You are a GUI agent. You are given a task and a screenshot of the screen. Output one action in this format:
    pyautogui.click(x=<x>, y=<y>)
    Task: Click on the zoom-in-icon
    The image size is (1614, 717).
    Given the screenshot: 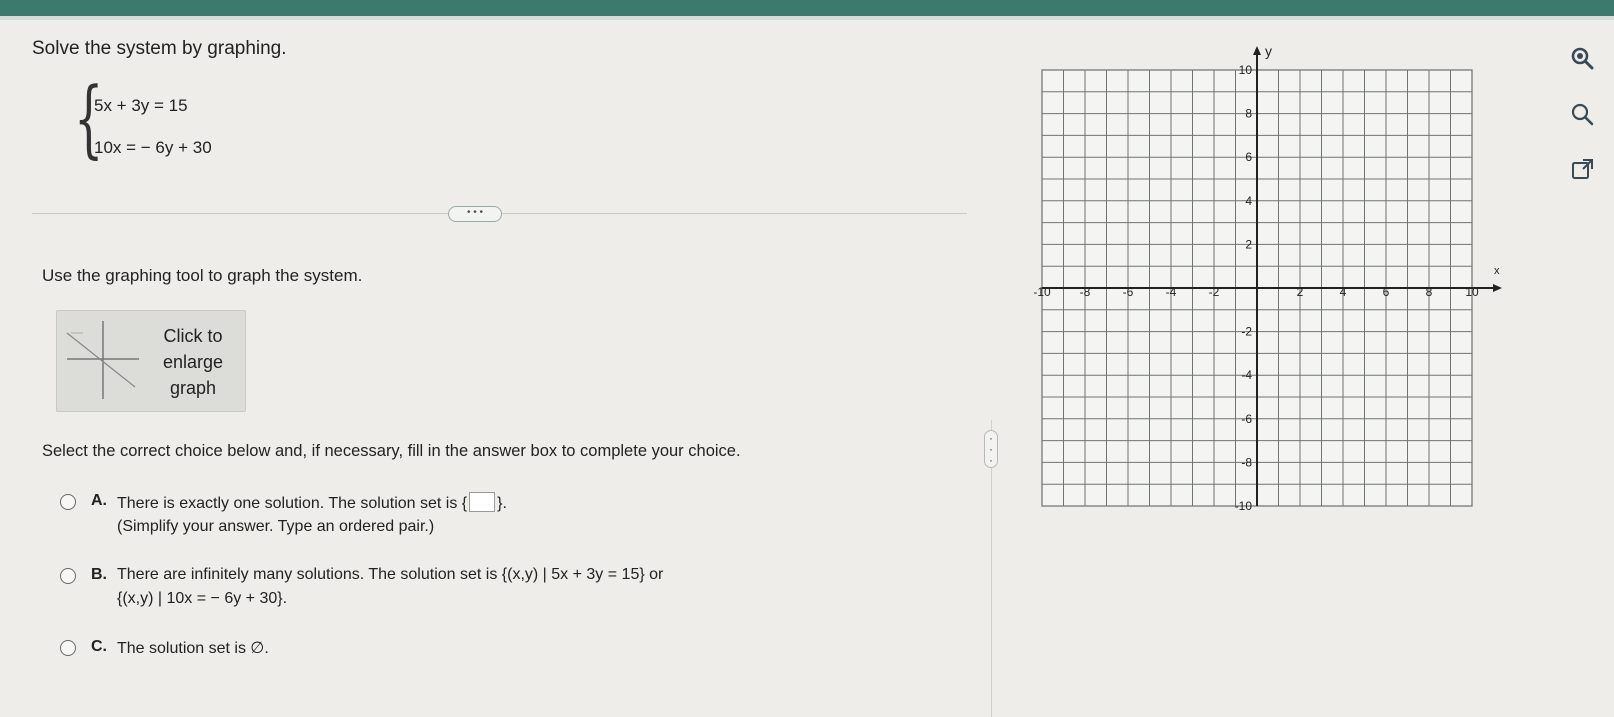 What is the action you would take?
    pyautogui.click(x=1582, y=58)
    